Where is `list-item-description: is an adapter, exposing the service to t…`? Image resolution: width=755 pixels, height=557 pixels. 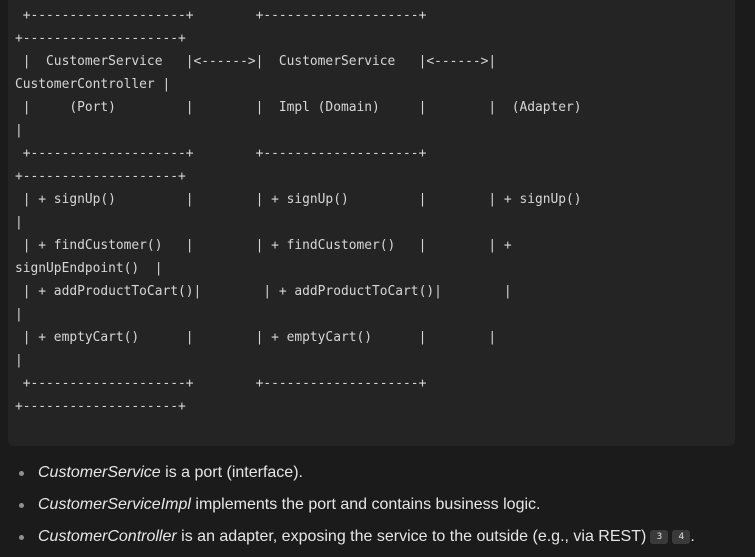
list-item-description: is an adapter, exposing the service to t… is located at coordinates (411, 536).